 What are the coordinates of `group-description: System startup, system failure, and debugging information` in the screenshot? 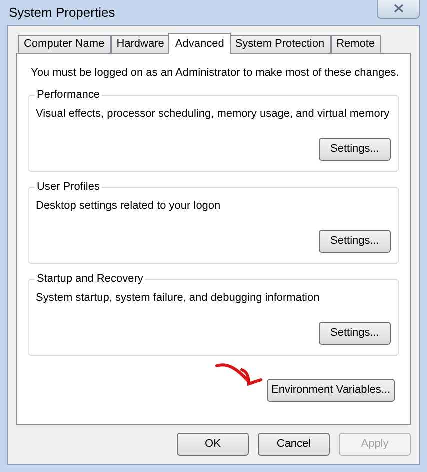 It's located at (178, 298).